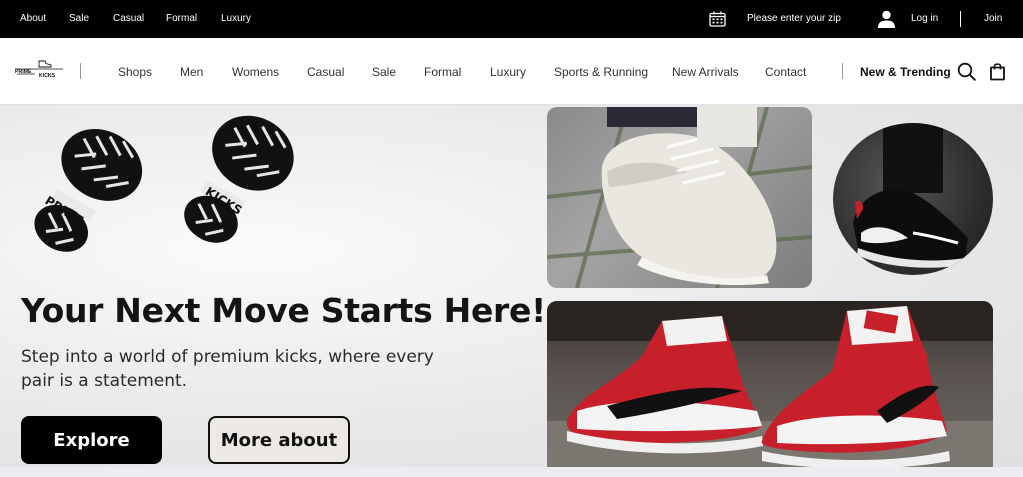 The image size is (1023, 477). What do you see at coordinates (794, 18) in the screenshot?
I see `zip-prompt: Please enter your zip` at bounding box center [794, 18].